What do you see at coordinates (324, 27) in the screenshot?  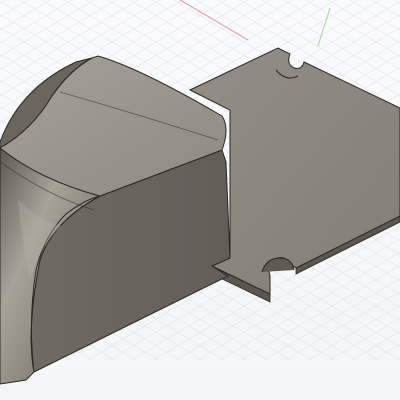 I see `y-axis-line` at bounding box center [324, 27].